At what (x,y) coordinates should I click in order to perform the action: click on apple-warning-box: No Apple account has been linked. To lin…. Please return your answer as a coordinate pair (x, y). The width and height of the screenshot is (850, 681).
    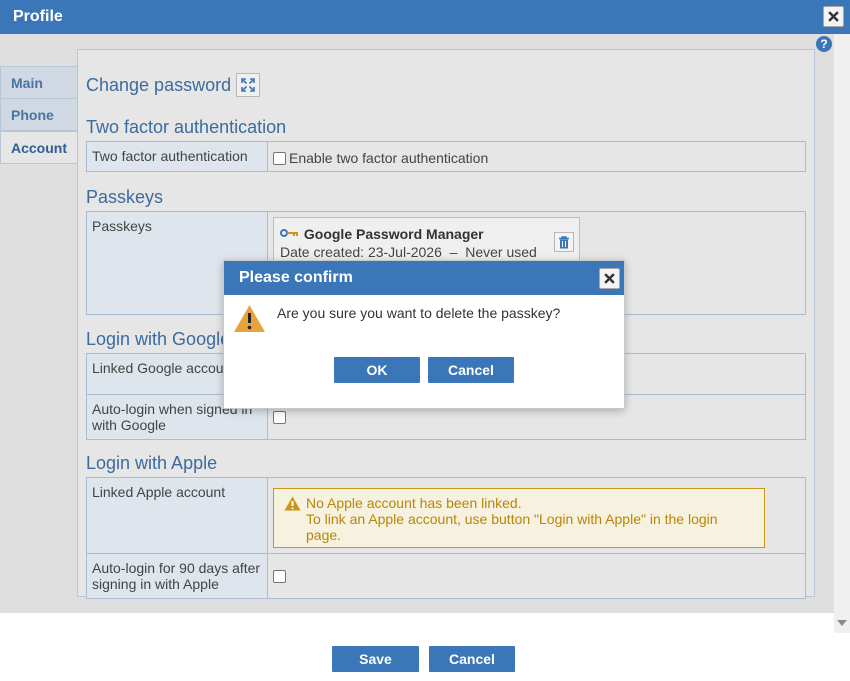
    Looking at the image, I should click on (519, 518).